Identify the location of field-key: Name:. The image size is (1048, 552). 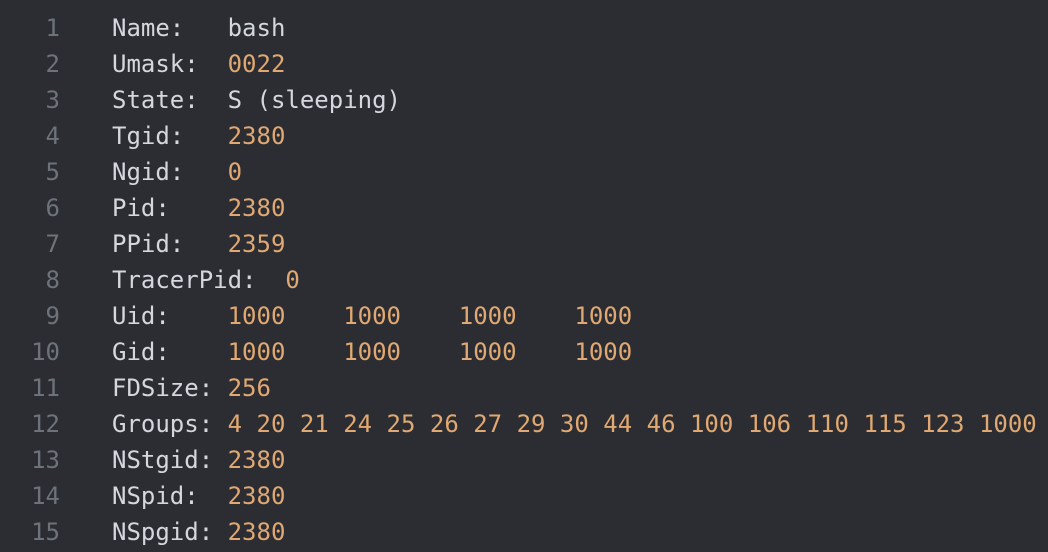
(170, 28).